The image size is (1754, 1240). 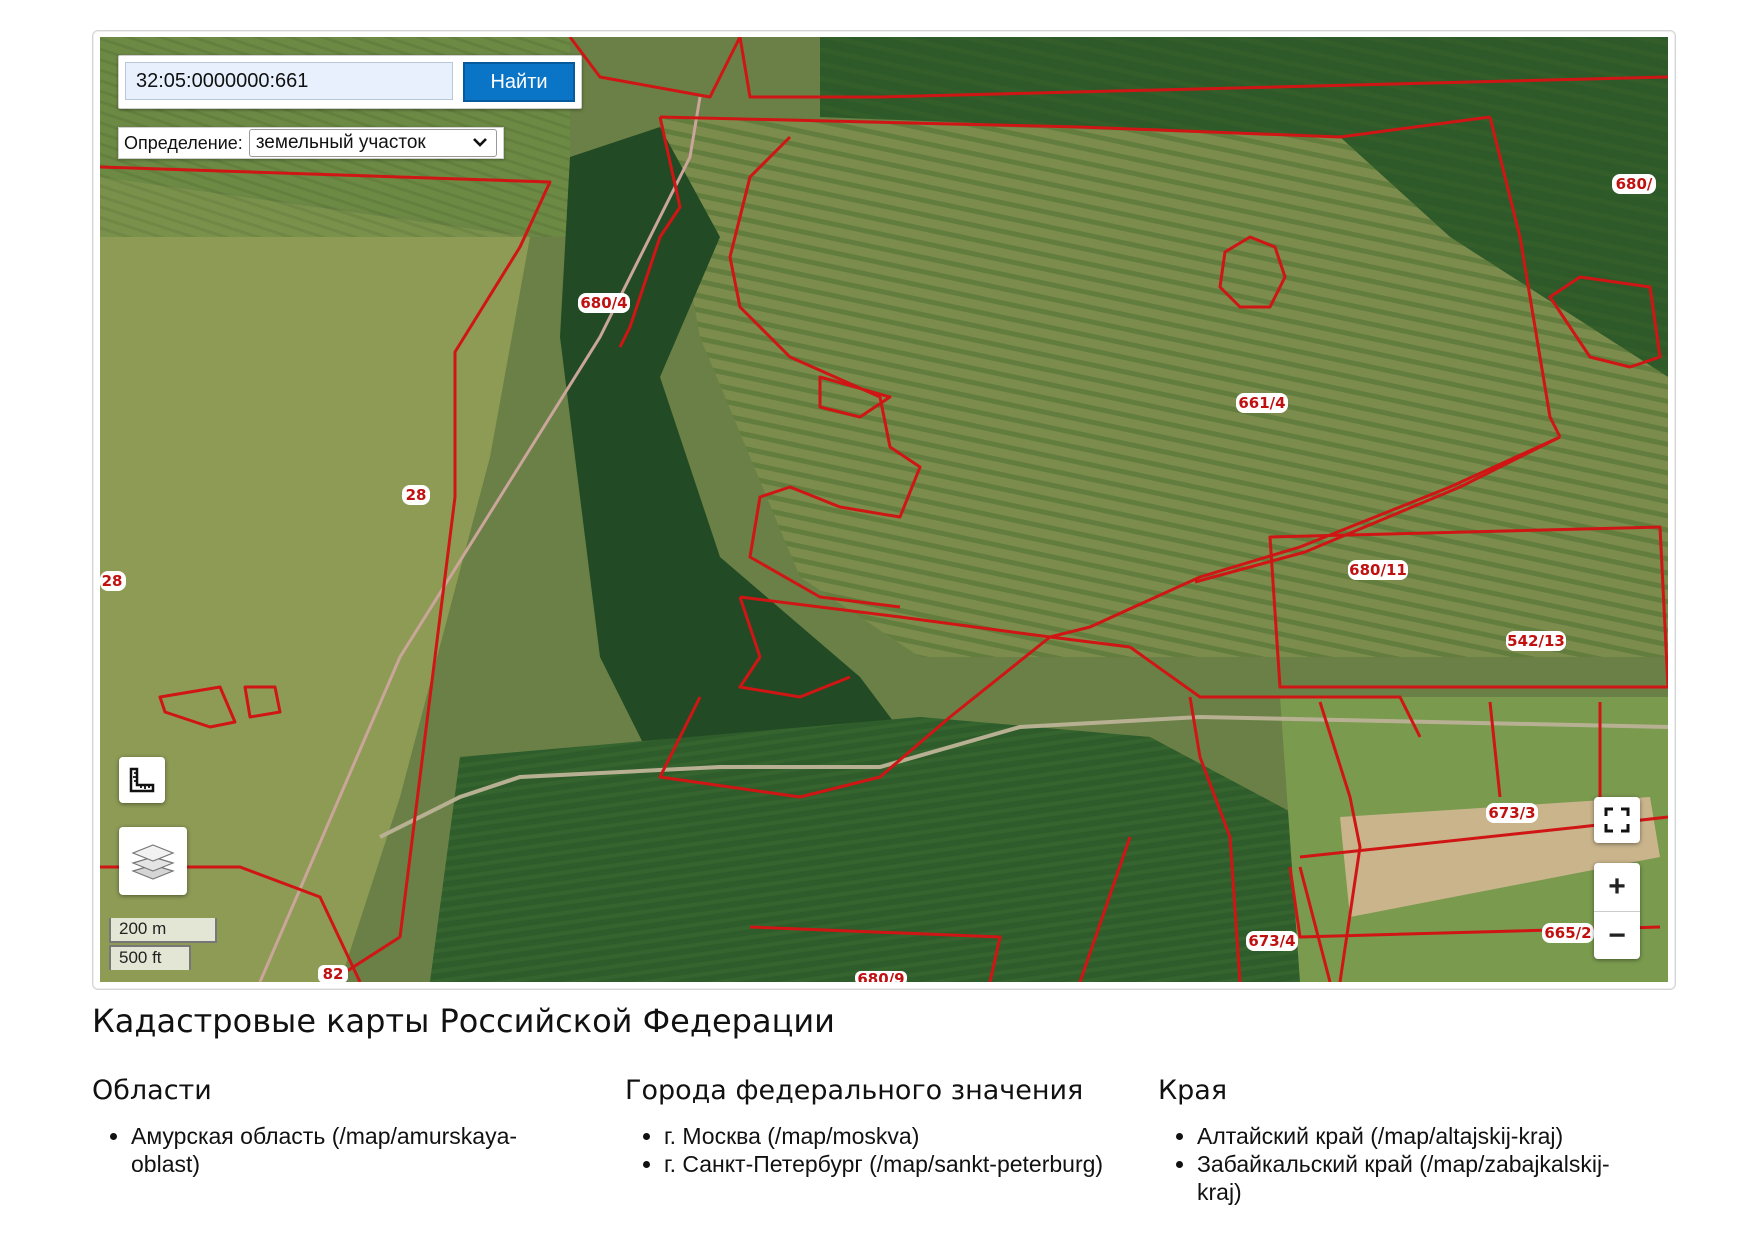 I want to click on definition-selected-value: земельный участок, so click(x=340, y=142).